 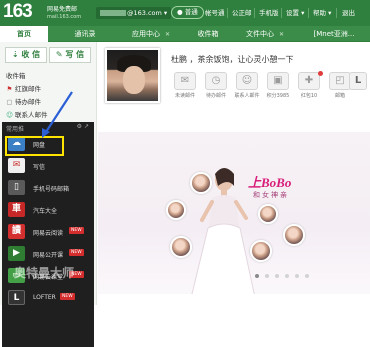 I want to click on app-label: 网易云阅读, so click(x=48, y=233).